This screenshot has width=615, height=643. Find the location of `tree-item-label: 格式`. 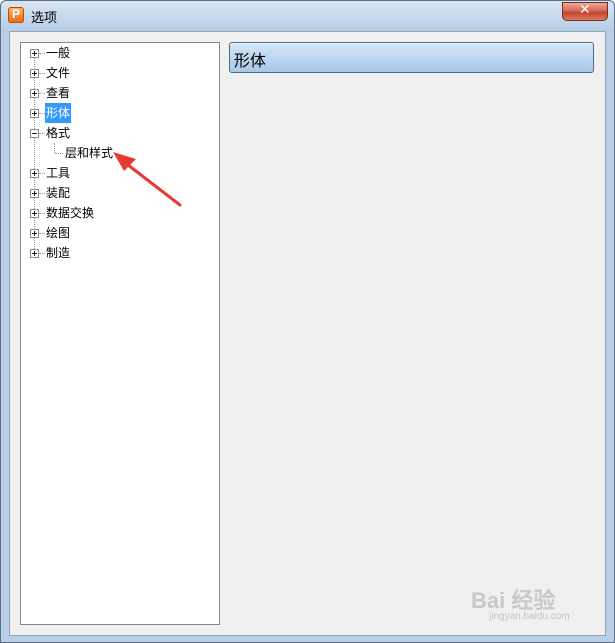

tree-item-label: 格式 is located at coordinates (58, 133).